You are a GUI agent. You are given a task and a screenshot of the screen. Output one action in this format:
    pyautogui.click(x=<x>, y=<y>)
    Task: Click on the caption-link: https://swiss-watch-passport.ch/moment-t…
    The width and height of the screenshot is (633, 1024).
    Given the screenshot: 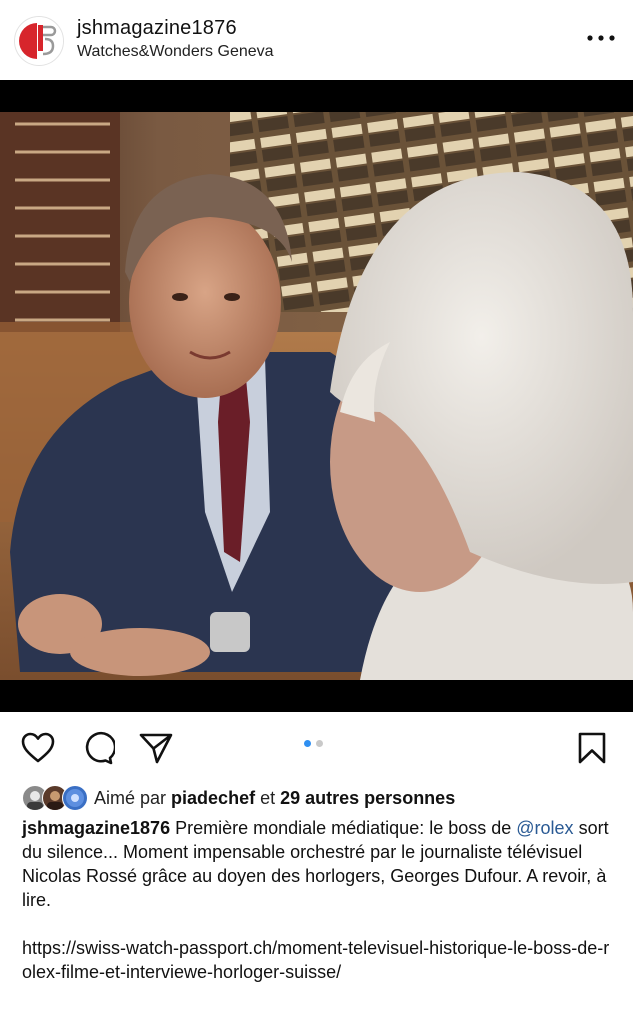 What is the action you would take?
    pyautogui.click(x=320, y=960)
    